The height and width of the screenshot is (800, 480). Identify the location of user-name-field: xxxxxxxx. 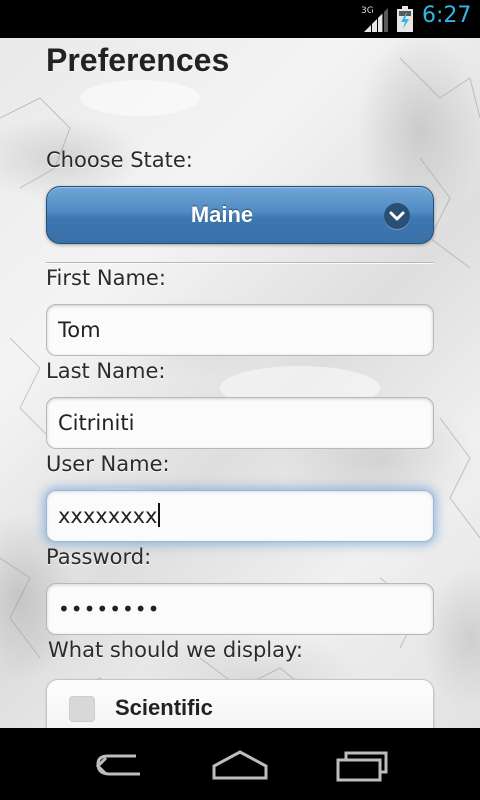
(240, 516).